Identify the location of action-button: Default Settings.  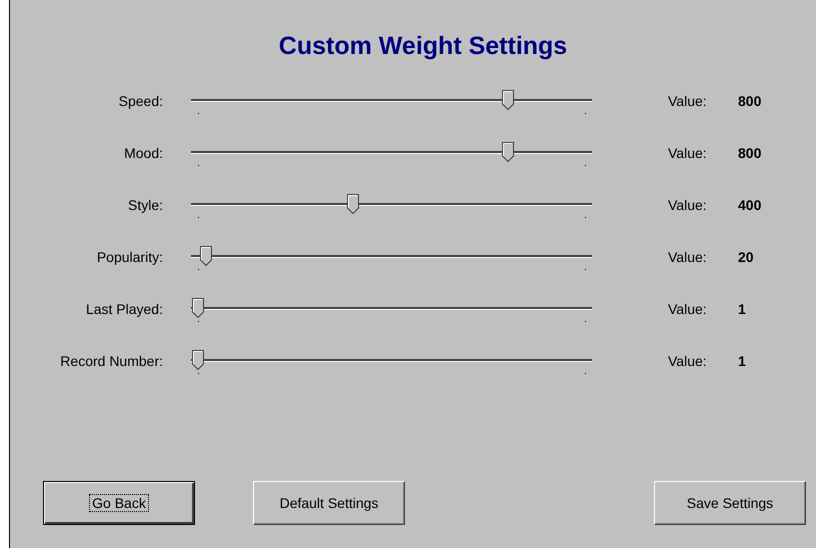
(329, 503).